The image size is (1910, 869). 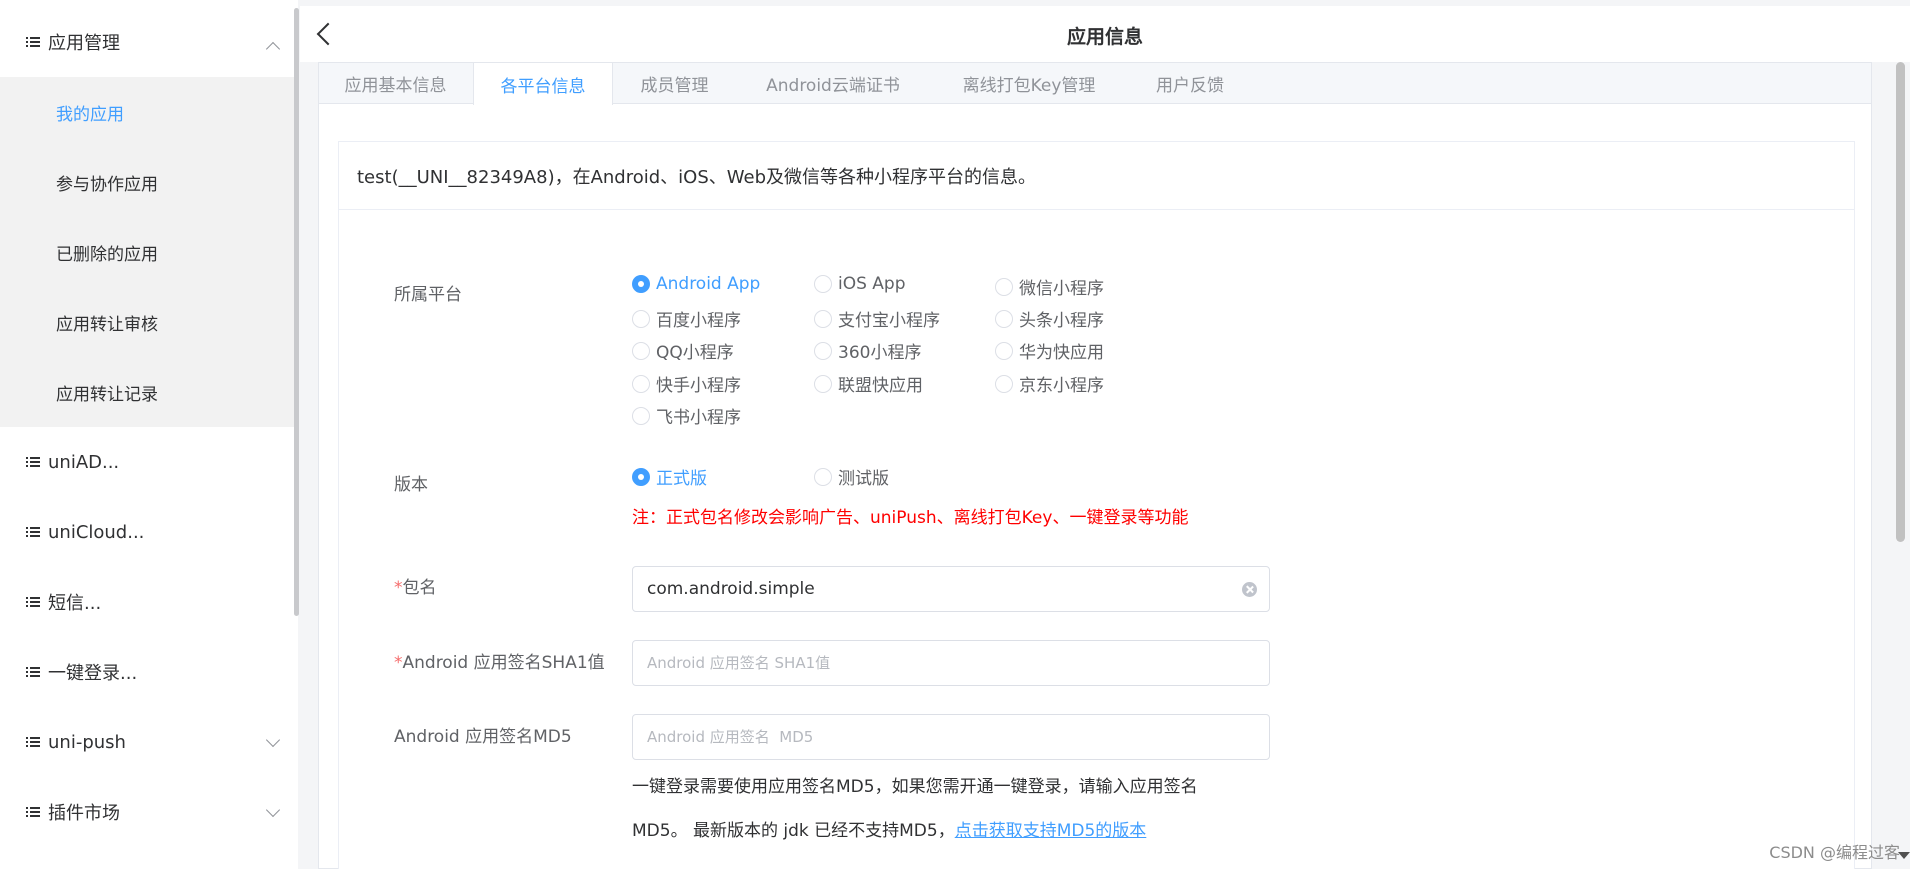 I want to click on submenu-item-deleted-apps: 已删除的应用, so click(x=147, y=252).